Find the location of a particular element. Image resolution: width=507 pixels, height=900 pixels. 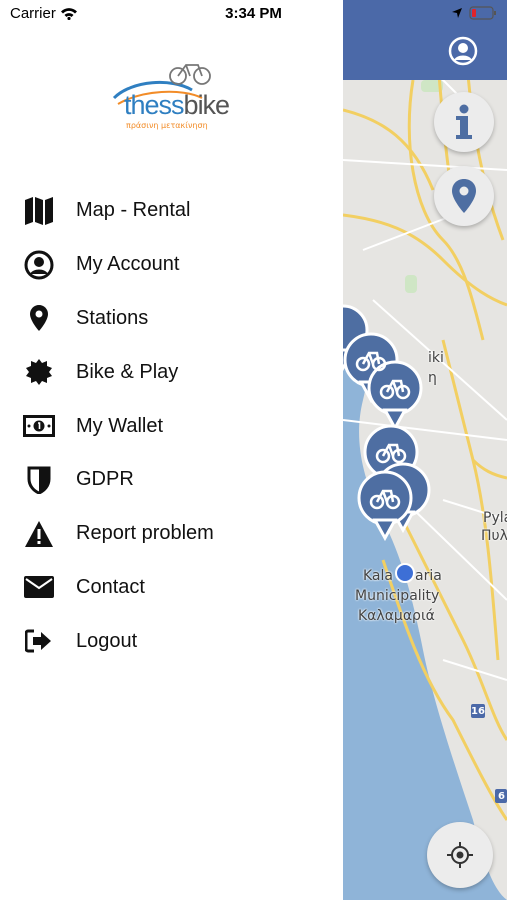

road-number-label: 16 is located at coordinates (478, 711).